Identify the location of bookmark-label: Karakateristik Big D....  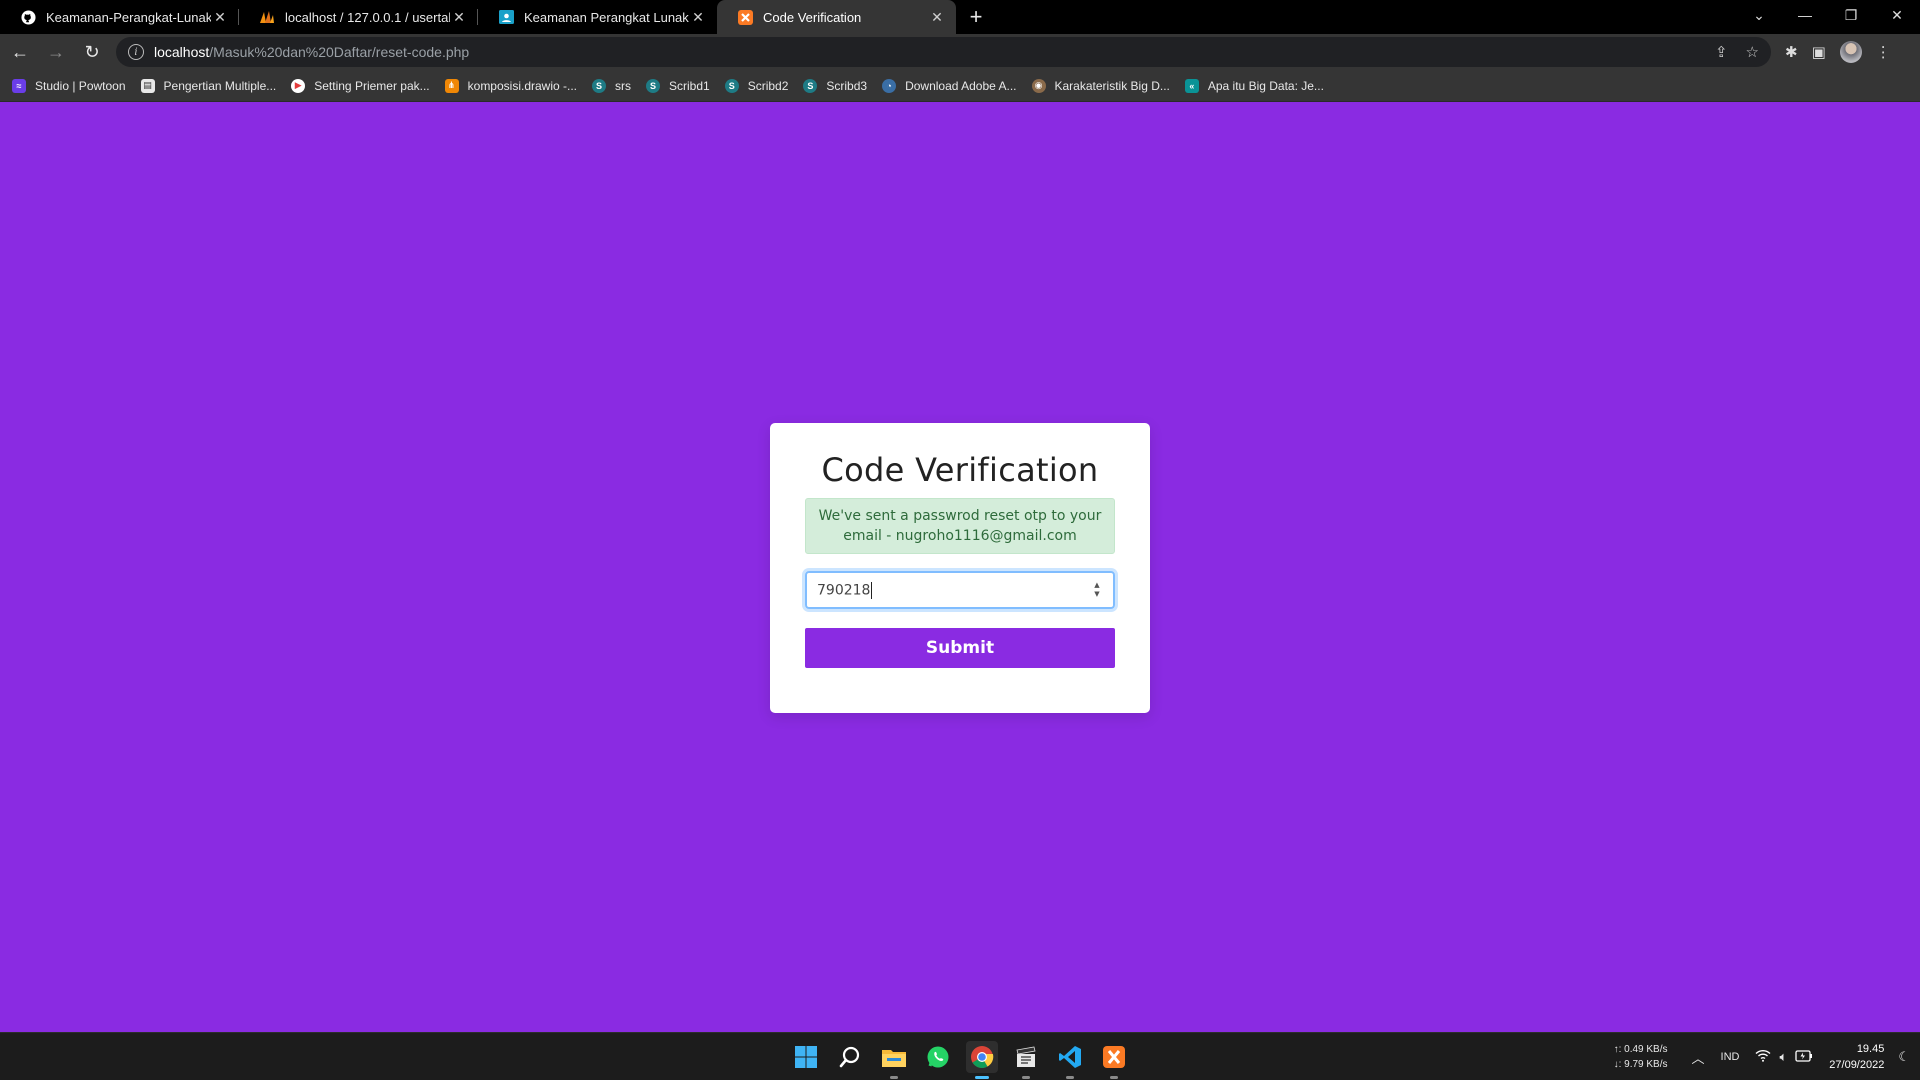
(1112, 85).